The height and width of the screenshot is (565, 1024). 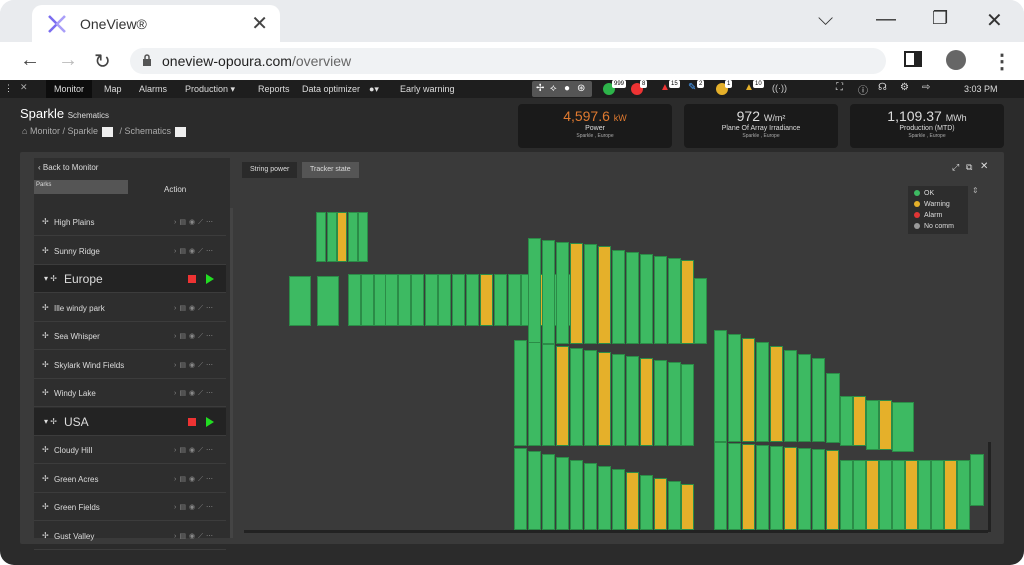 I want to click on home-icon: ⌂, so click(x=24, y=131).